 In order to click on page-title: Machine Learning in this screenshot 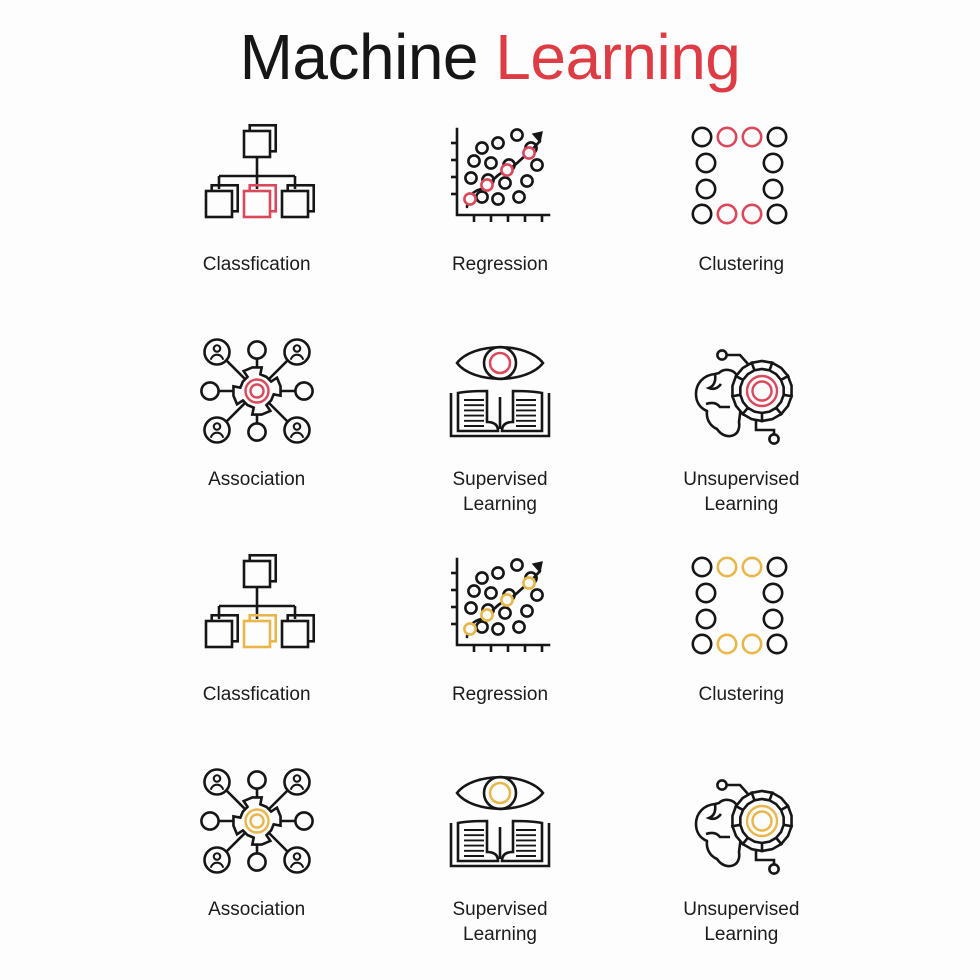, I will do `click(490, 45)`.